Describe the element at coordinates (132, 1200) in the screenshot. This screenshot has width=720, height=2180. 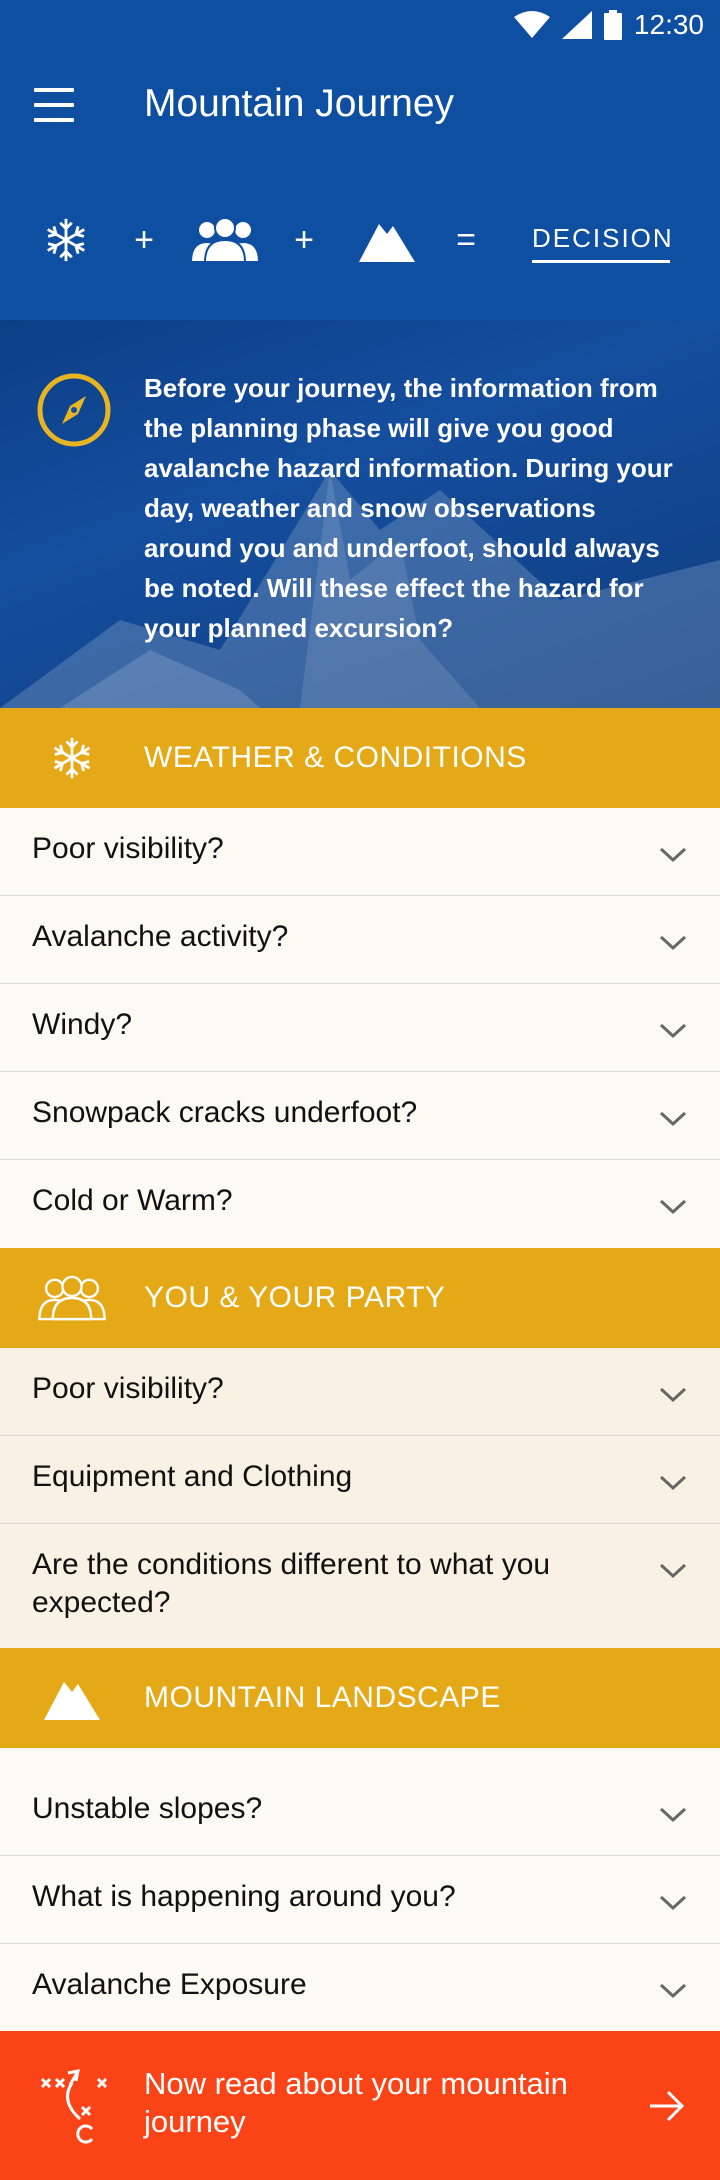
I see `list-item-label: Cold or Warm?` at that location.